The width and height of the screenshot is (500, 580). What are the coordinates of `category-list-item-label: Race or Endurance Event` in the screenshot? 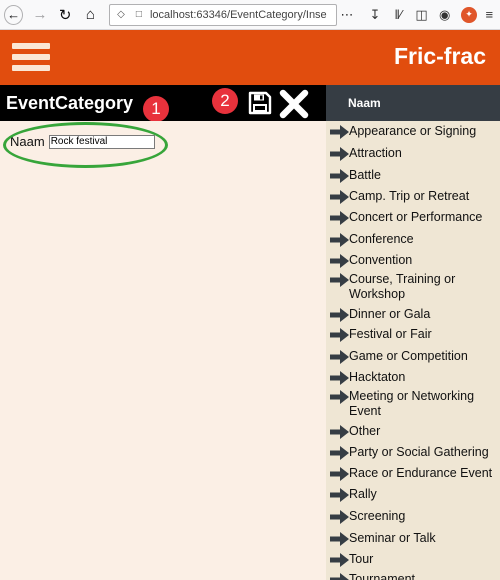 It's located at (421, 473).